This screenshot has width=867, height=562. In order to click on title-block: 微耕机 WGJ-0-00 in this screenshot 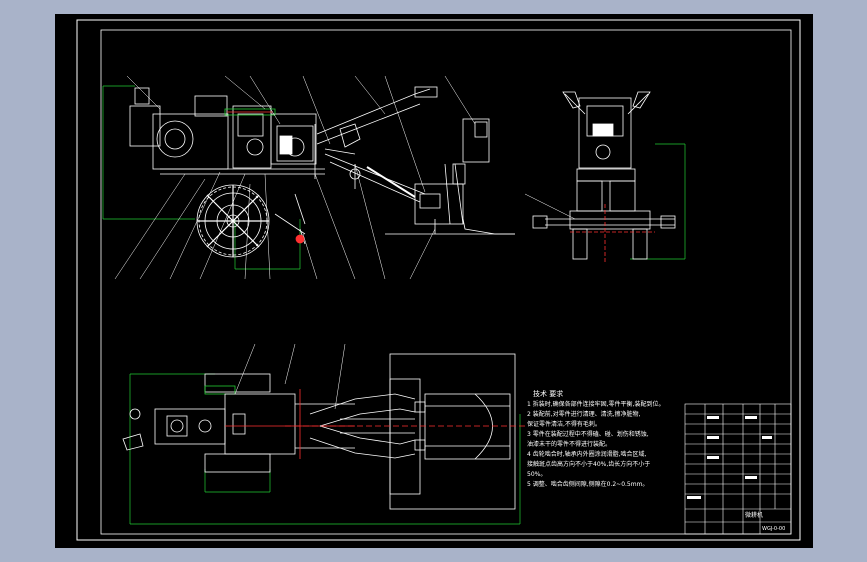, I will do `click(738, 469)`.